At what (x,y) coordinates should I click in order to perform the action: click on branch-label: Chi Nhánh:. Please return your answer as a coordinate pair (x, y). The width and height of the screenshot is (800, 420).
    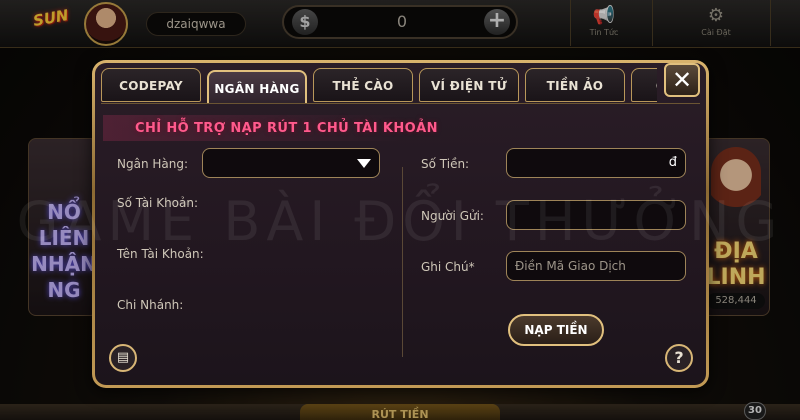
    Looking at the image, I should click on (150, 305).